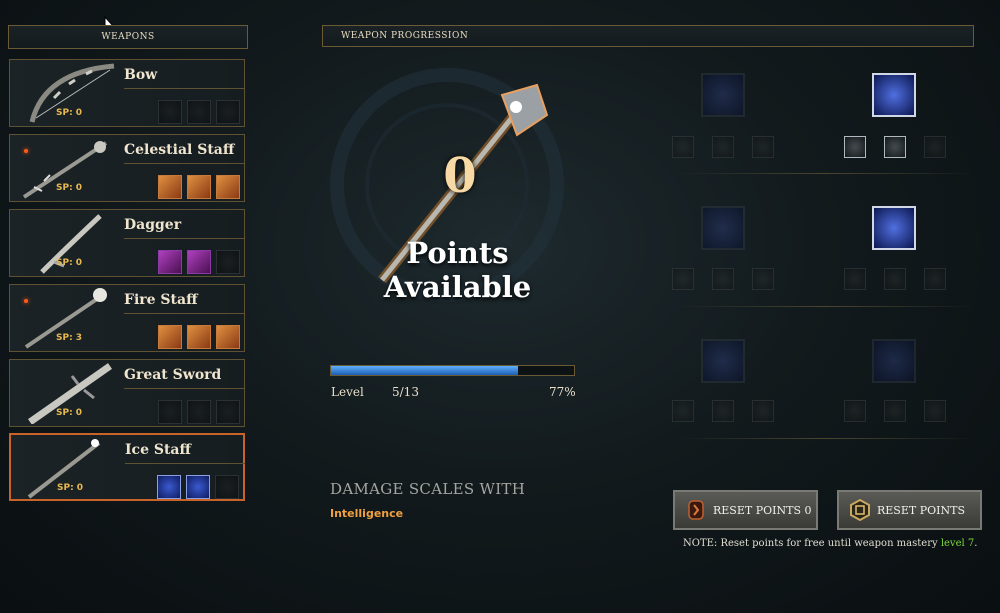 This screenshot has height=613, width=1000. What do you see at coordinates (127, 467) in the screenshot?
I see `weapon-card-ice-staff: Ice Staff SP: 0` at bounding box center [127, 467].